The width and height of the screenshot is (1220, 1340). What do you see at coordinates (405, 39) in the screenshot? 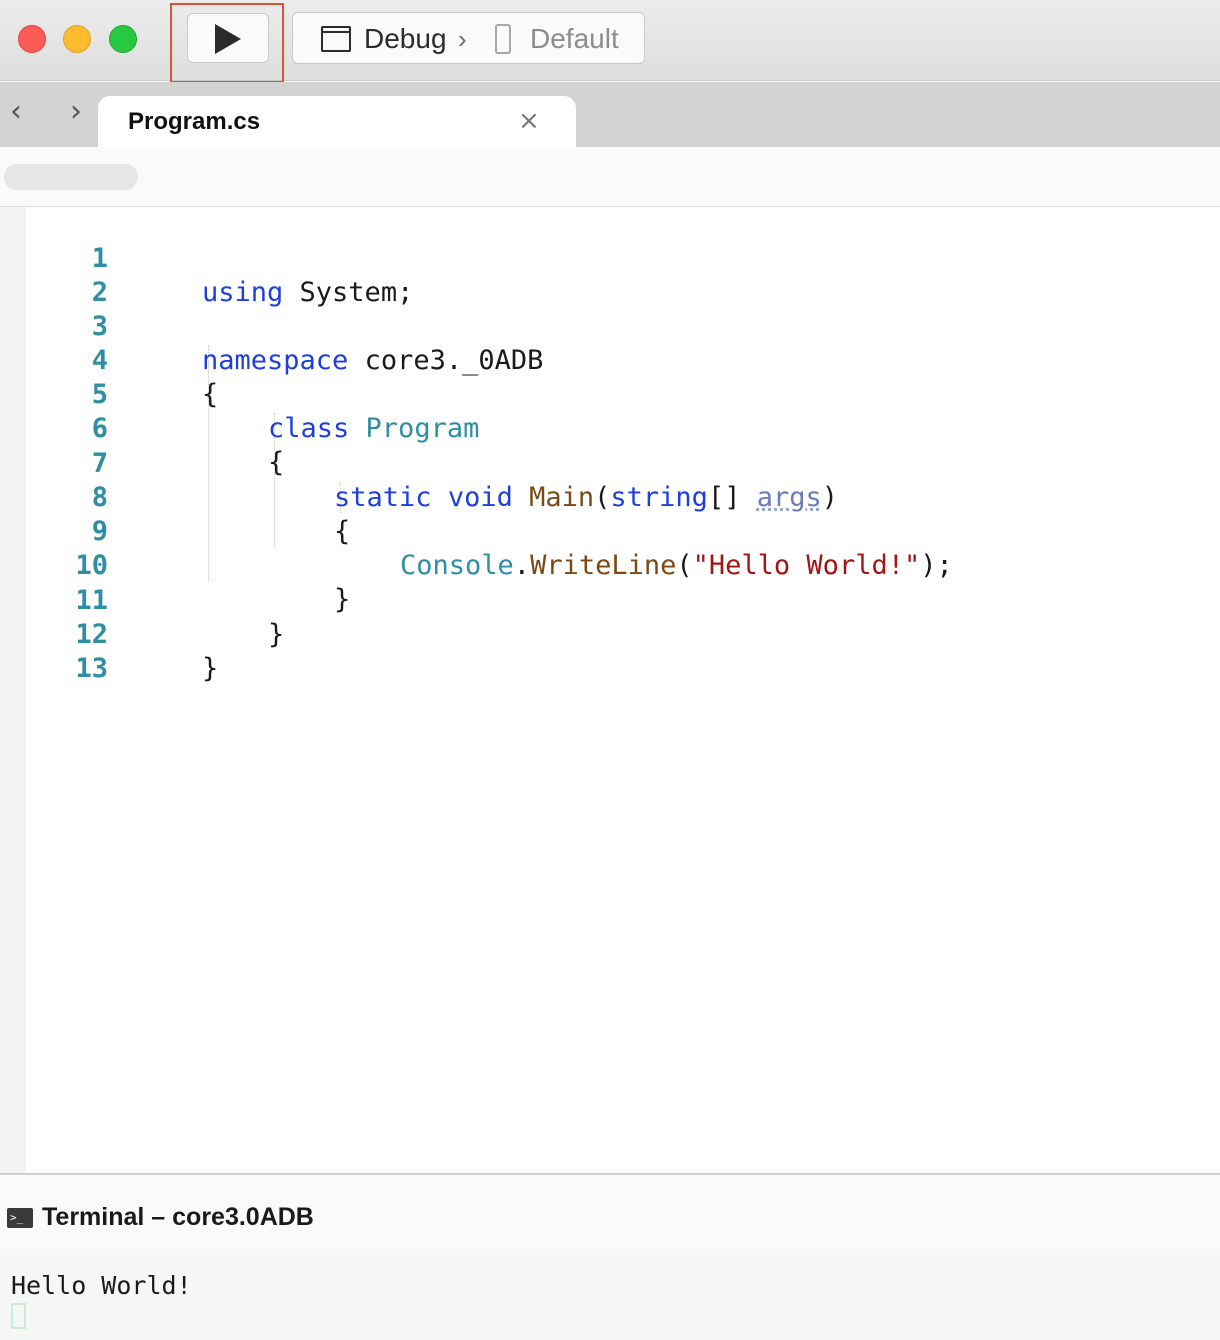
I see `configuration-label: Debug` at bounding box center [405, 39].